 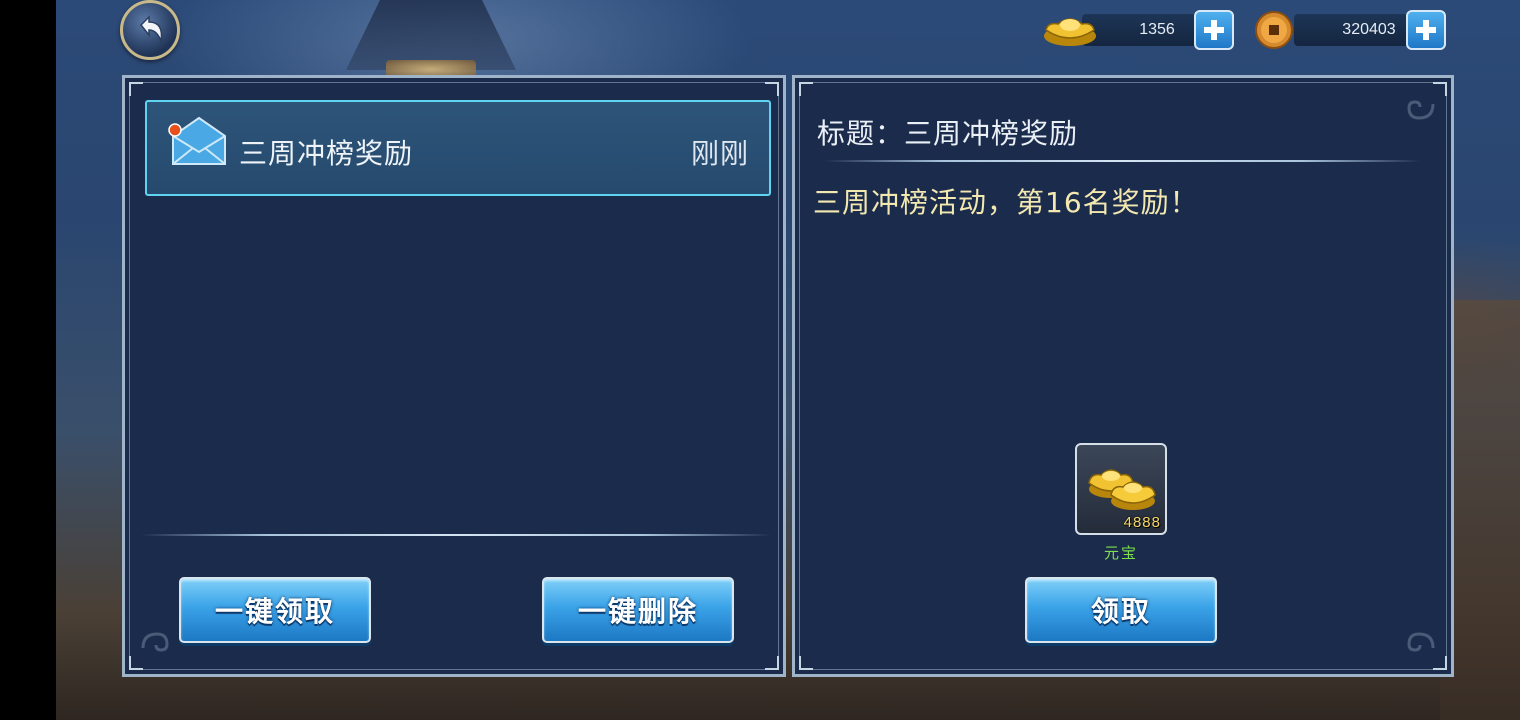 What do you see at coordinates (1351, 30) in the screenshot?
I see `coin-currency: 320403` at bounding box center [1351, 30].